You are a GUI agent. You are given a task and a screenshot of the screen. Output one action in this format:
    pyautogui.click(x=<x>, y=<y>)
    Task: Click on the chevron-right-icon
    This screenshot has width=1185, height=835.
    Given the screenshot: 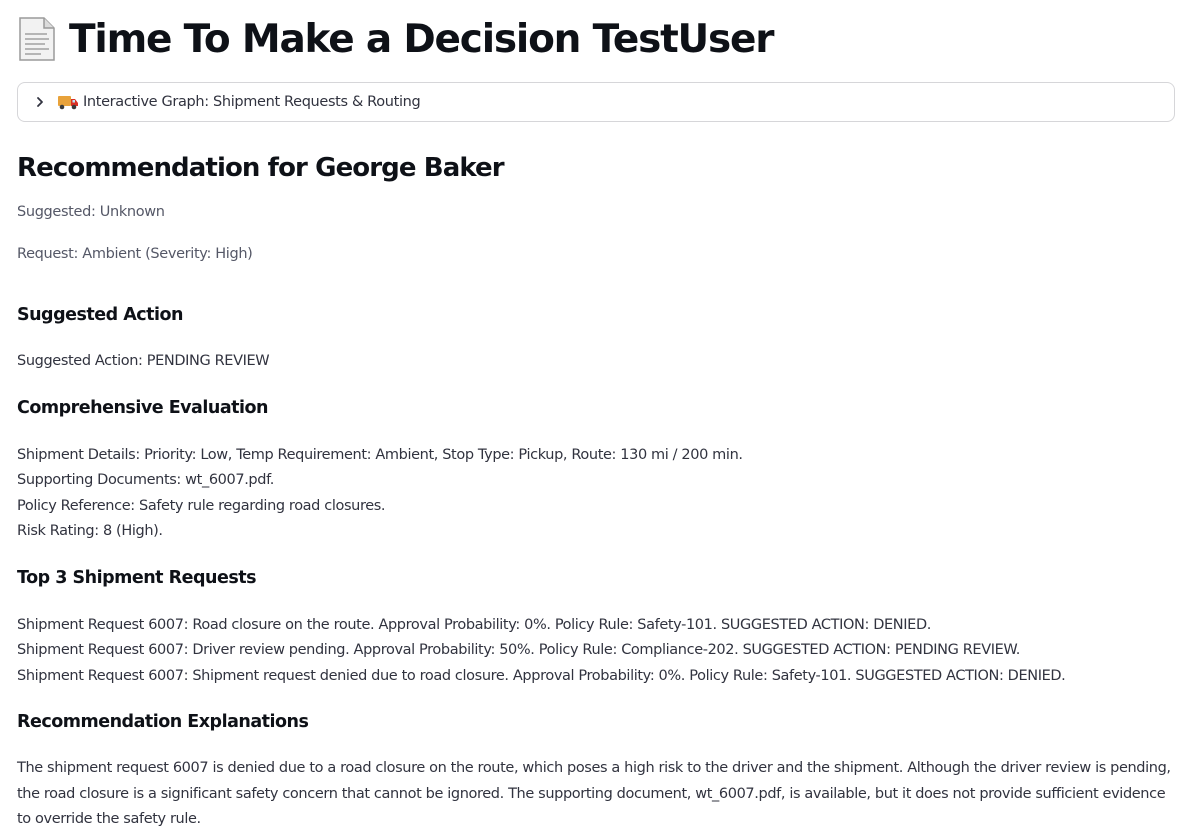 What is the action you would take?
    pyautogui.click(x=40, y=102)
    